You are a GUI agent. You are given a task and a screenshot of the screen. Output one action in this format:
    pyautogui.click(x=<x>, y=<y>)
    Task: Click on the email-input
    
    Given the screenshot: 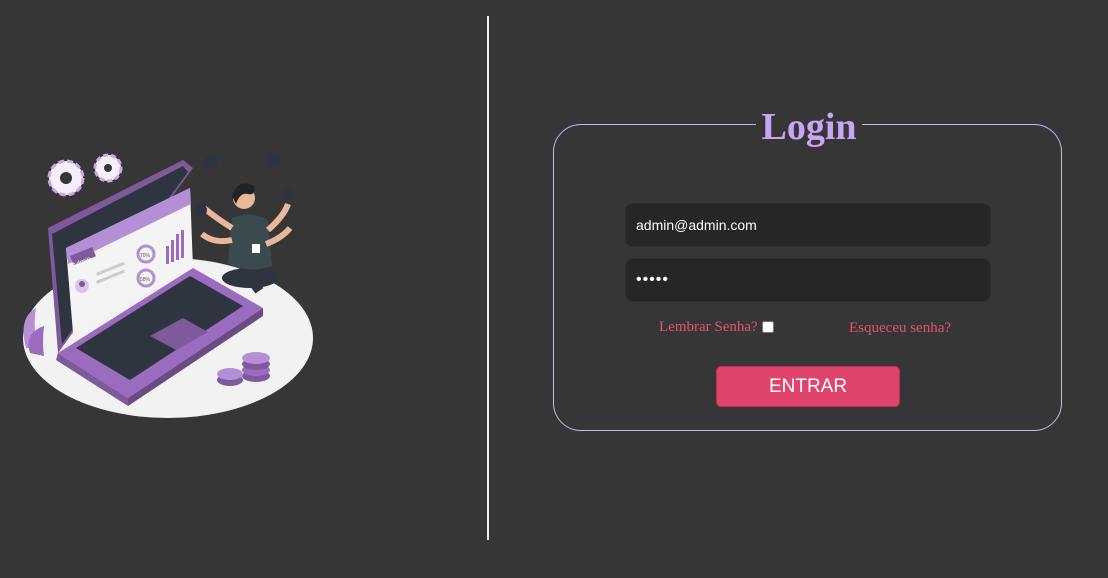 What is the action you would take?
    pyautogui.click(x=808, y=225)
    